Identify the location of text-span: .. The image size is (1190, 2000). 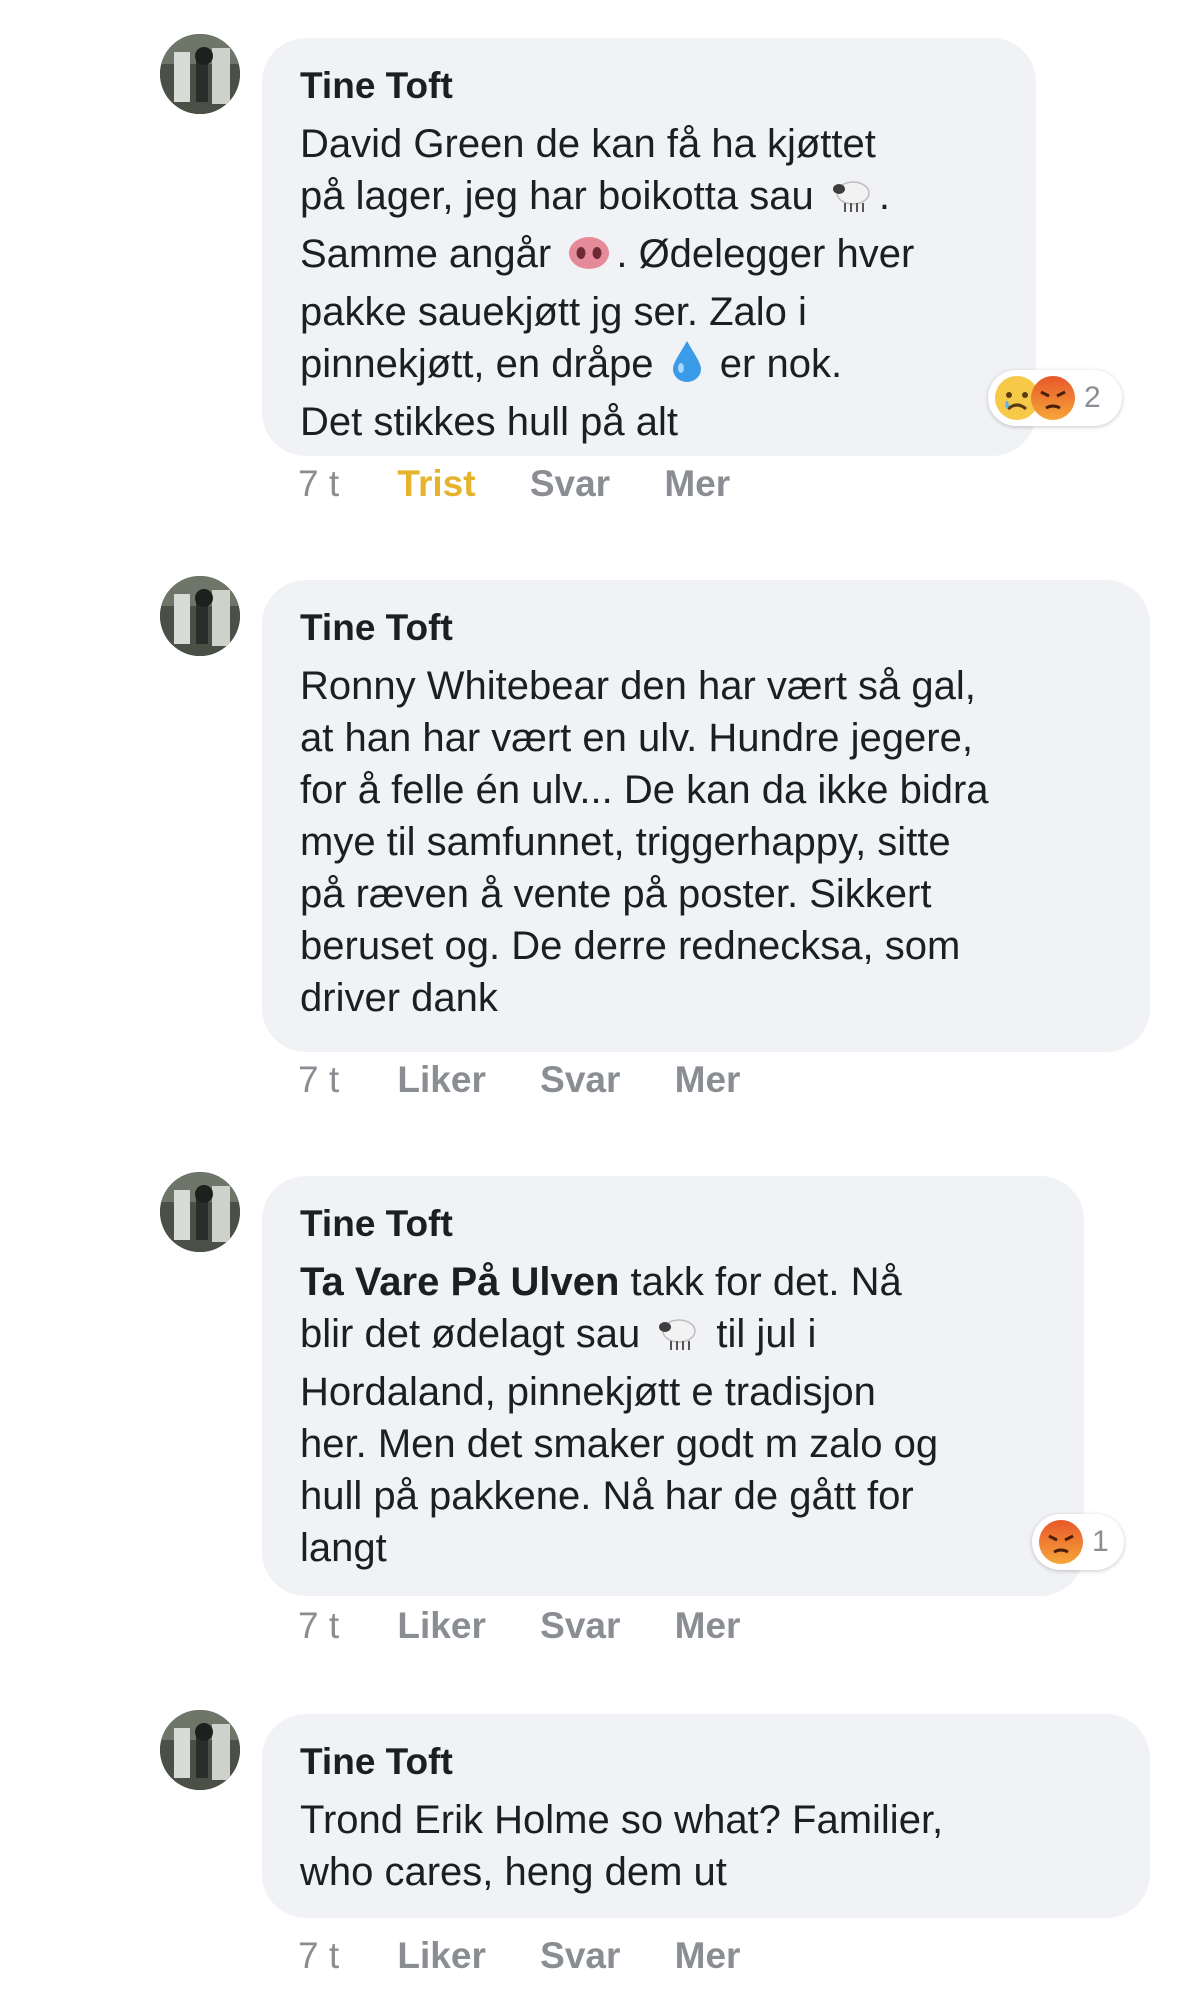
(884, 196).